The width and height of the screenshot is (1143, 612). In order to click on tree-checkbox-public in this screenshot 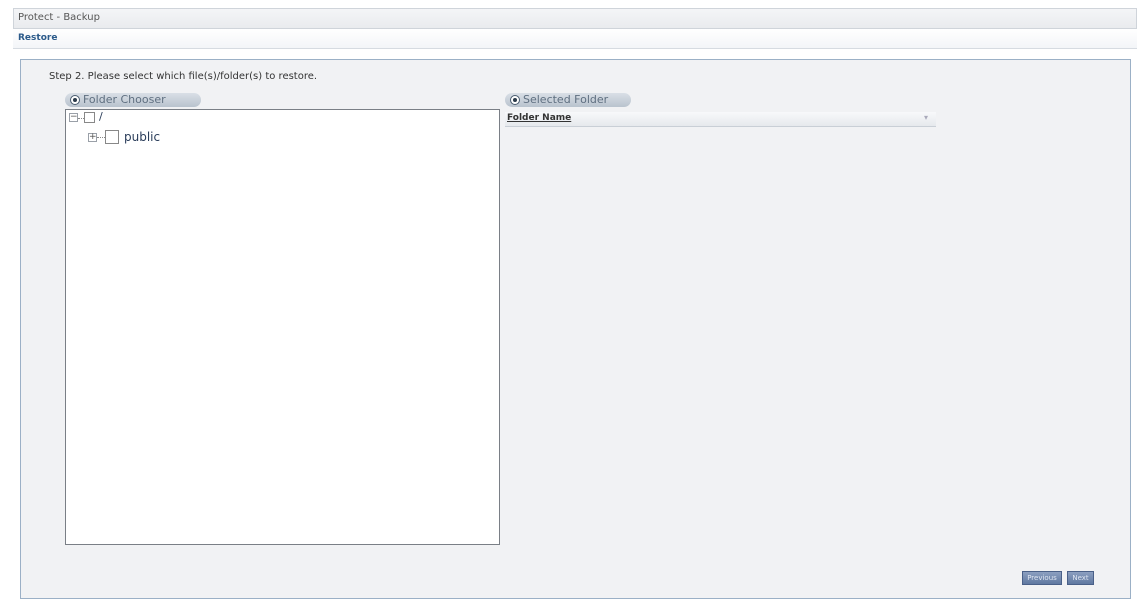, I will do `click(112, 137)`.